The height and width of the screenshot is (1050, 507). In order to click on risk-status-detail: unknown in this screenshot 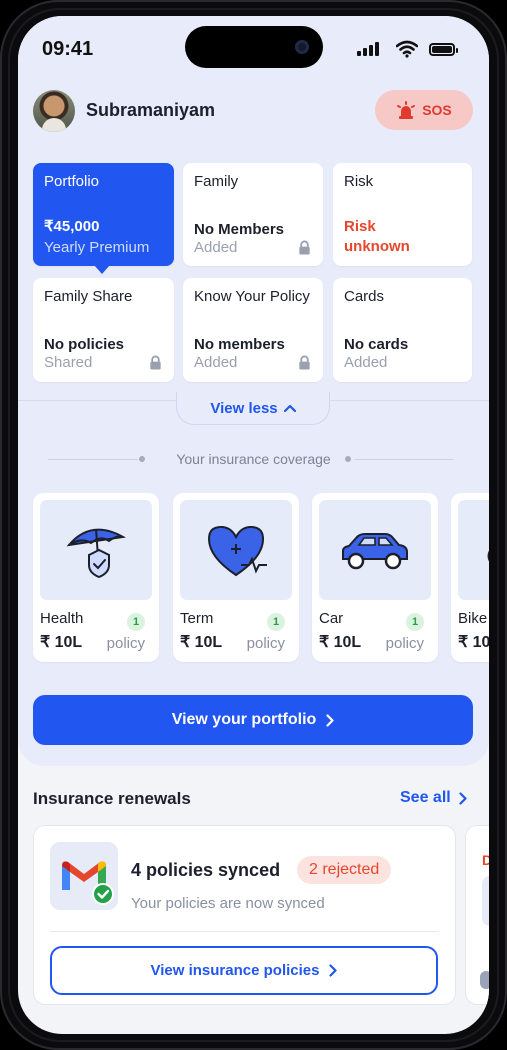, I will do `click(377, 246)`.